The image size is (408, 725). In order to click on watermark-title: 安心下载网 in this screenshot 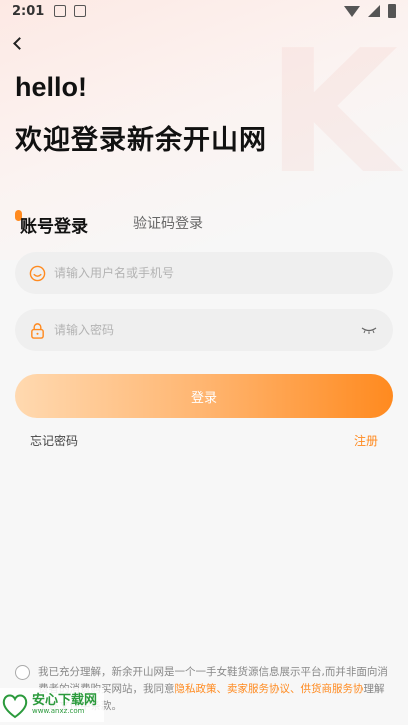, I will do `click(65, 700)`.